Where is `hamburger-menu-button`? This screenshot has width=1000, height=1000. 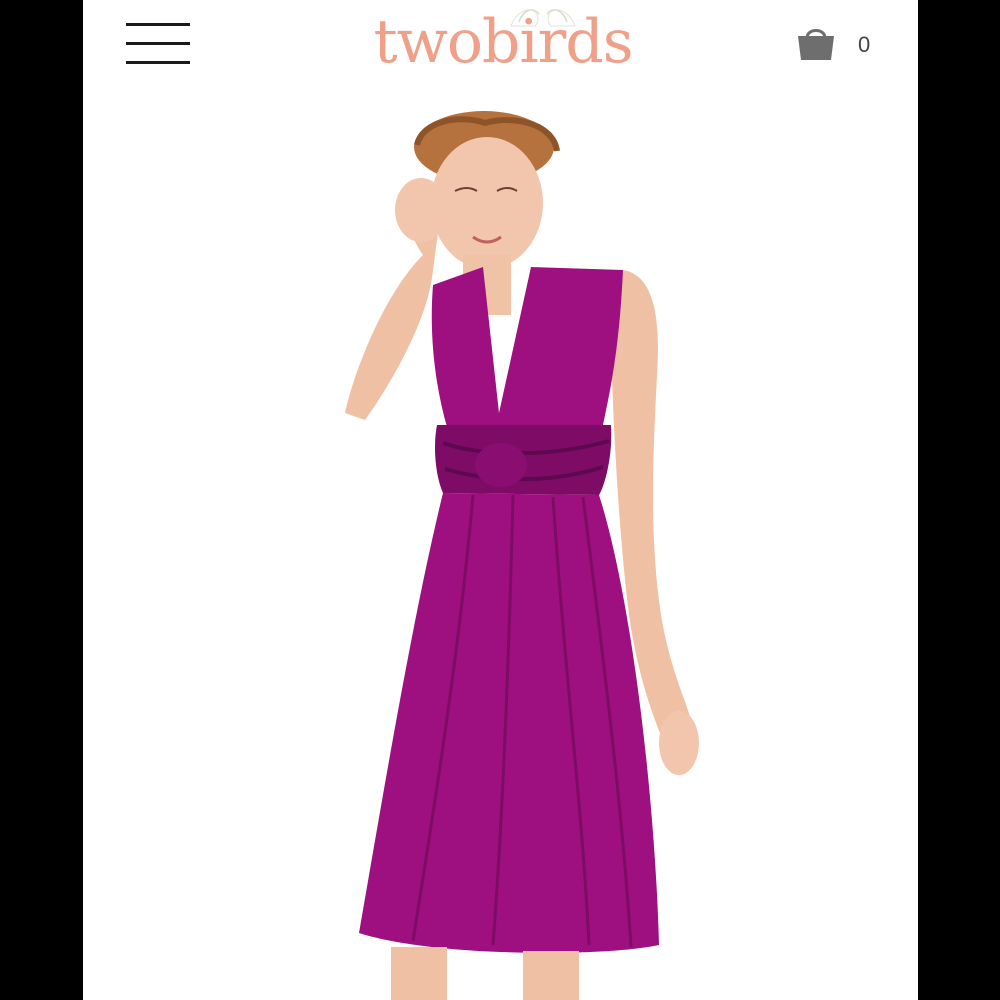
hamburger-menu-button is located at coordinates (158, 44).